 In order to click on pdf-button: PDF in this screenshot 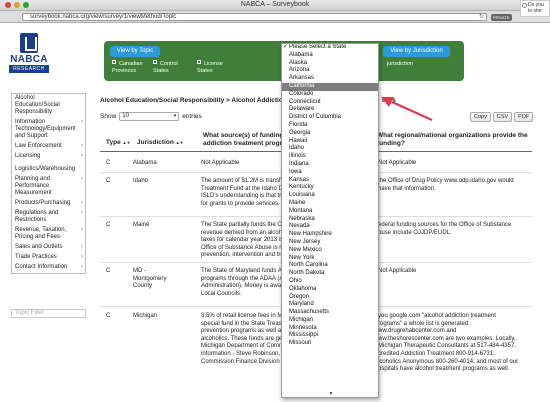, I will do `click(524, 117)`.